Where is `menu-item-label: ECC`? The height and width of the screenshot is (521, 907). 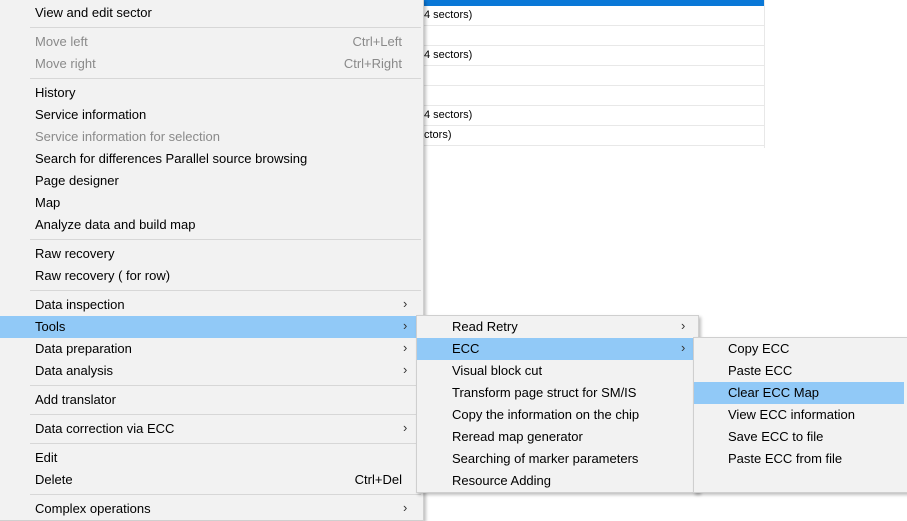
menu-item-label: ECC is located at coordinates (466, 348).